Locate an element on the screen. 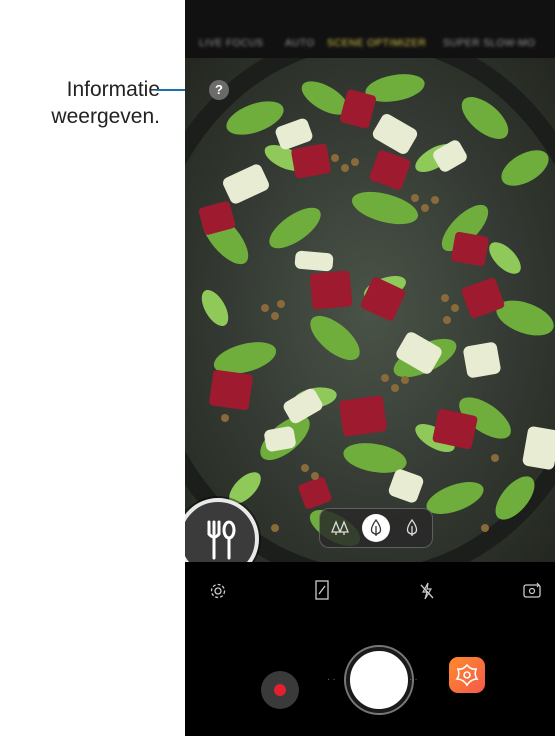 The width and height of the screenshot is (555, 736). info-button: ? is located at coordinates (219, 90).